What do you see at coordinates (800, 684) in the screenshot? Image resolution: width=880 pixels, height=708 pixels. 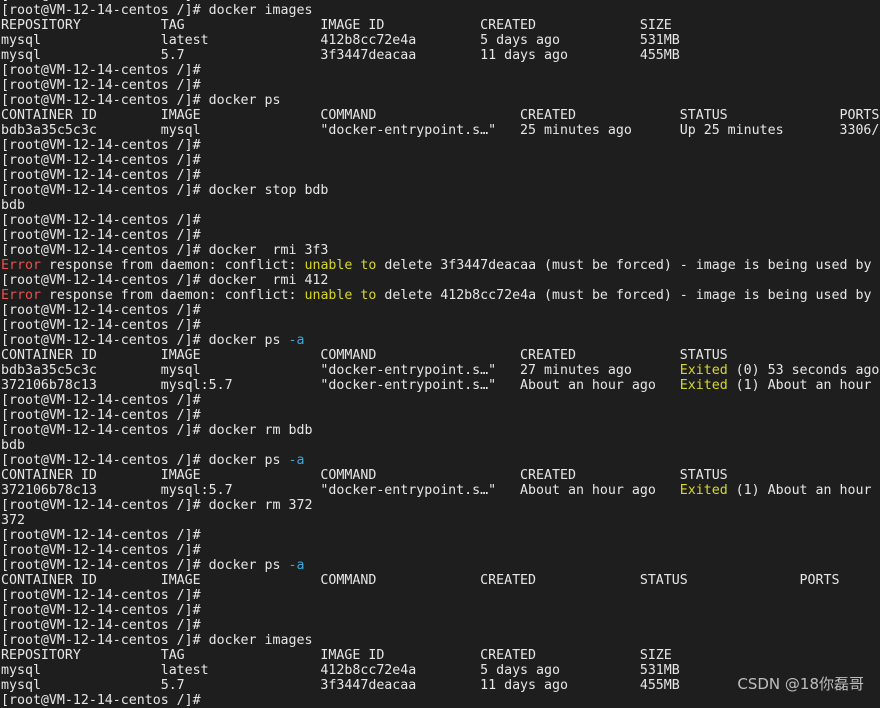 I see `watermark: CSDN @18你磊哥` at bounding box center [800, 684].